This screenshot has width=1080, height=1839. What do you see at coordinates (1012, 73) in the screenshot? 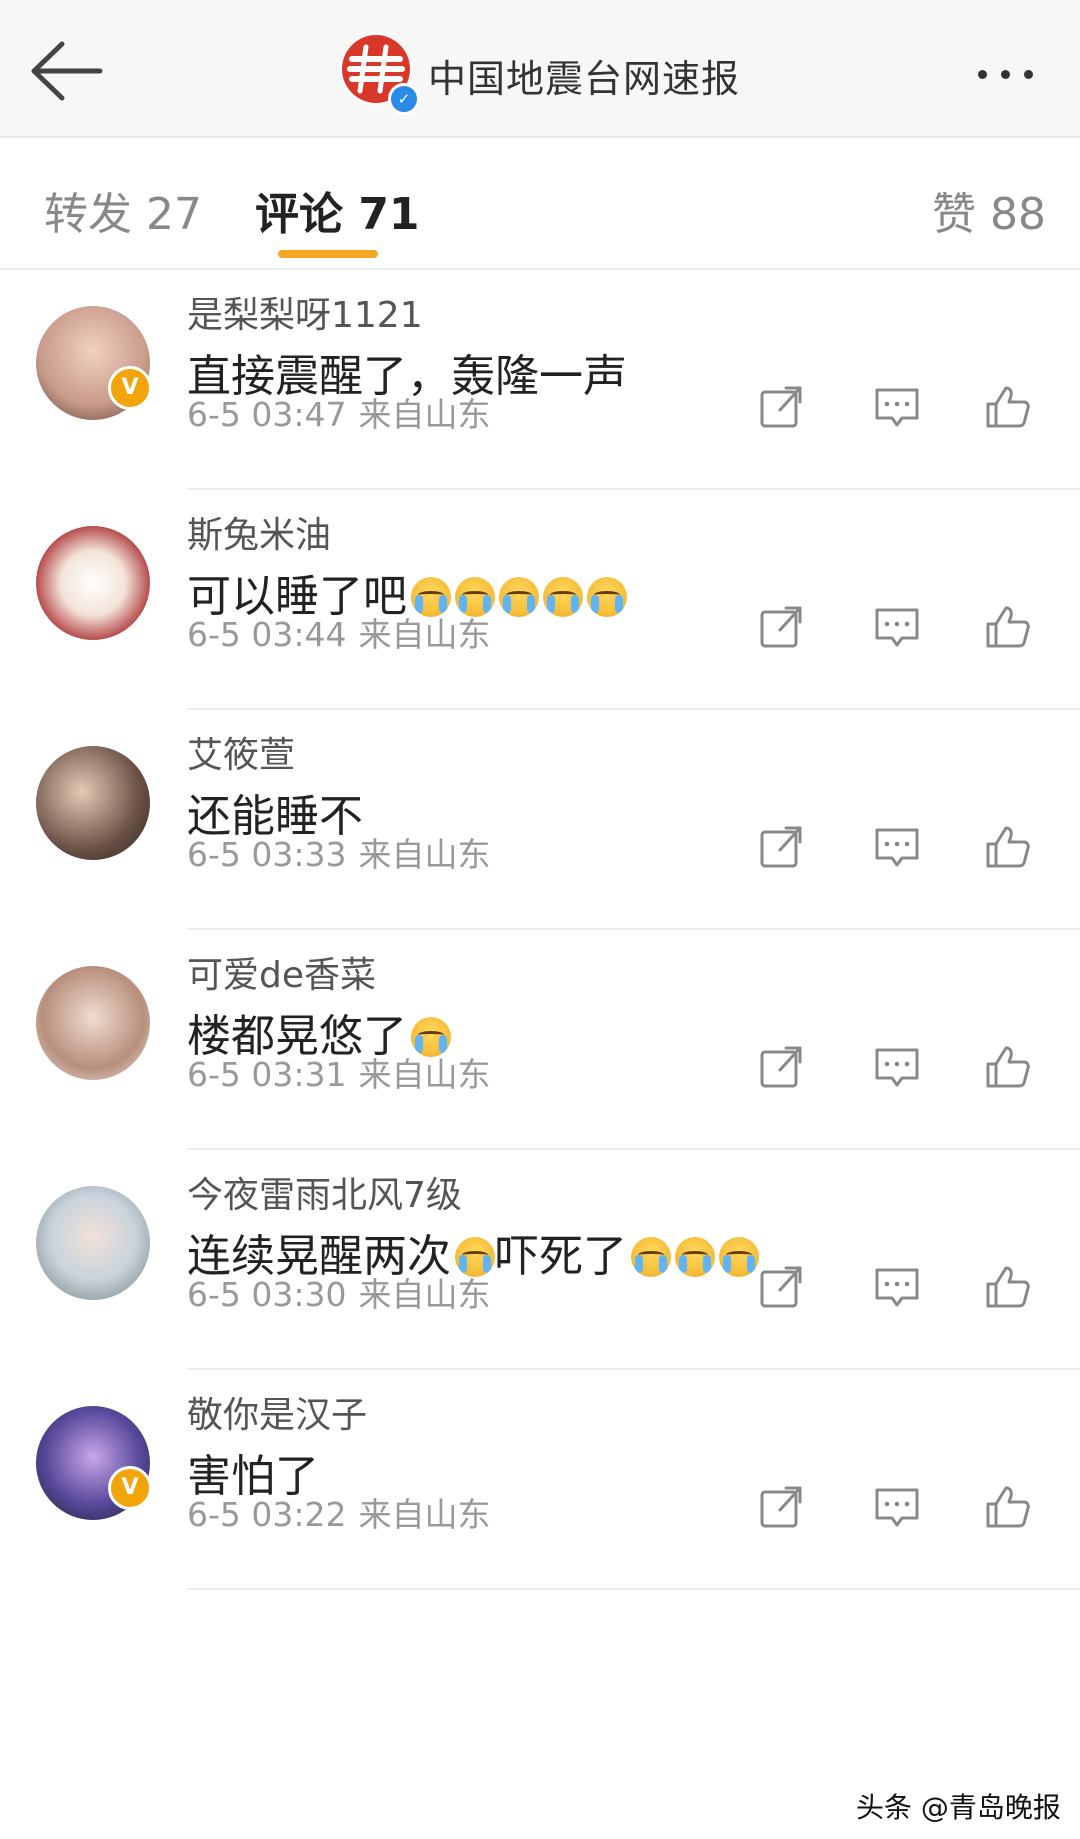
I see `more-horizontal-icon` at bounding box center [1012, 73].